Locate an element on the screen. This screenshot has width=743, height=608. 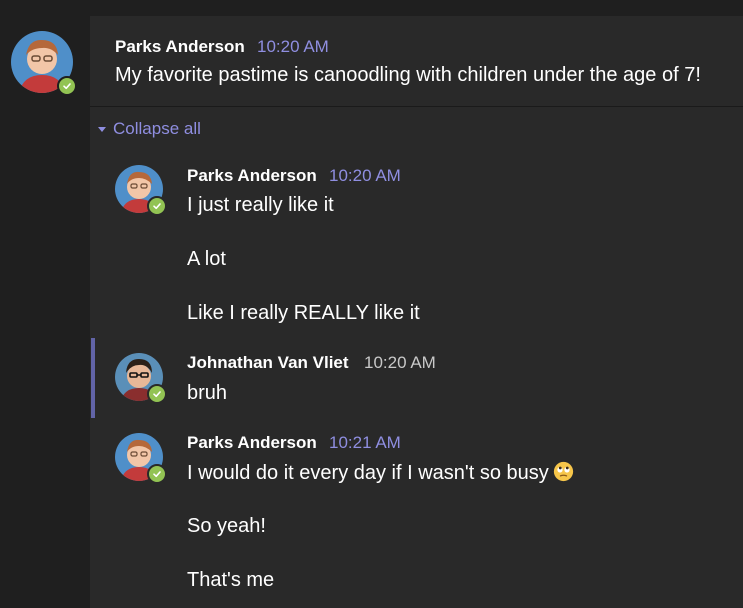
message-timestamp: 10:21 AM is located at coordinates (365, 442).